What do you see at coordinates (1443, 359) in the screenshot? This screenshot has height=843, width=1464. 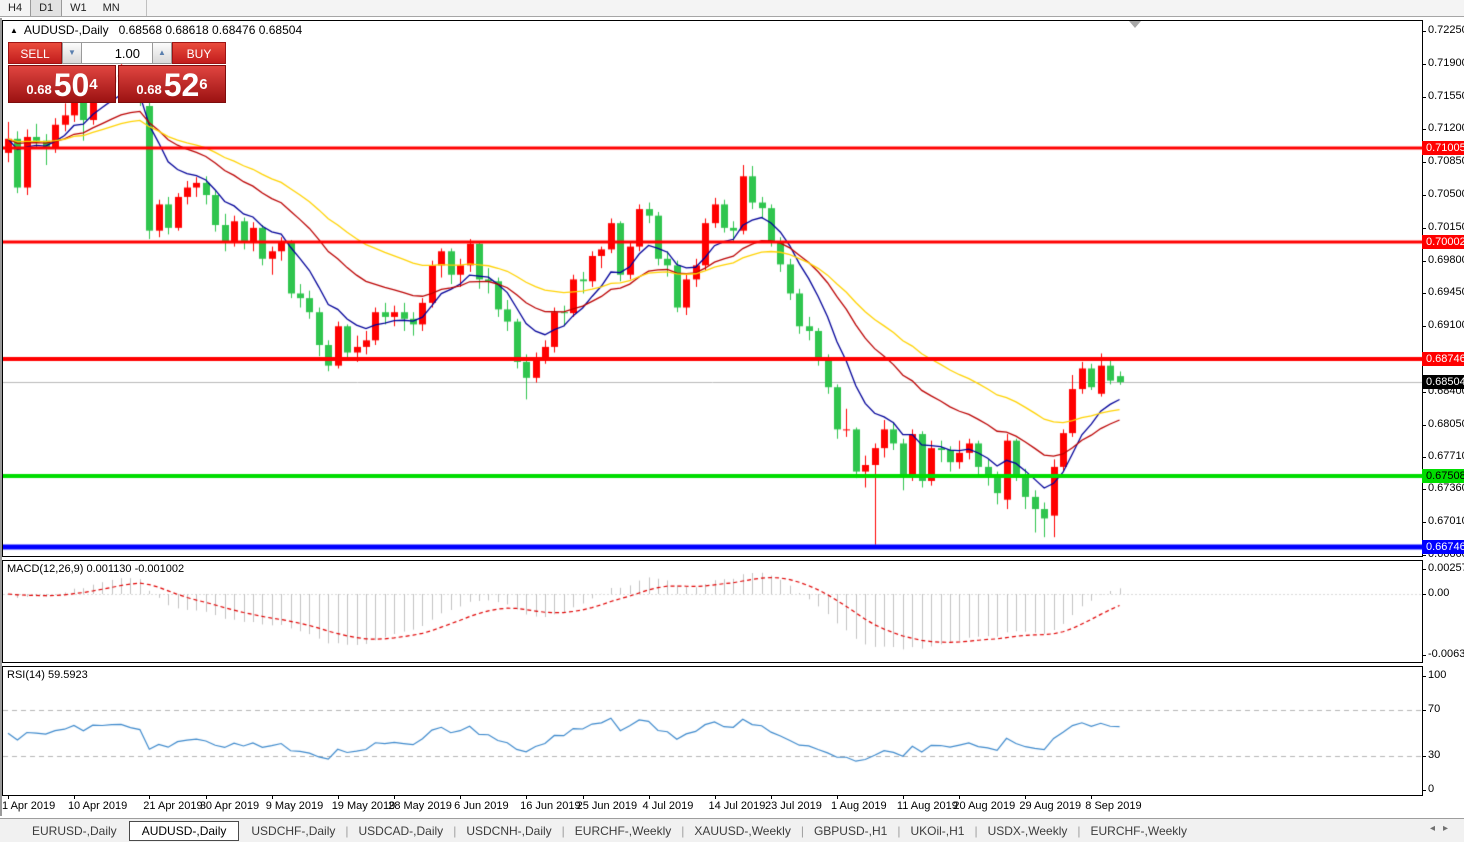 I see `hline-price-badge: 0.68746` at bounding box center [1443, 359].